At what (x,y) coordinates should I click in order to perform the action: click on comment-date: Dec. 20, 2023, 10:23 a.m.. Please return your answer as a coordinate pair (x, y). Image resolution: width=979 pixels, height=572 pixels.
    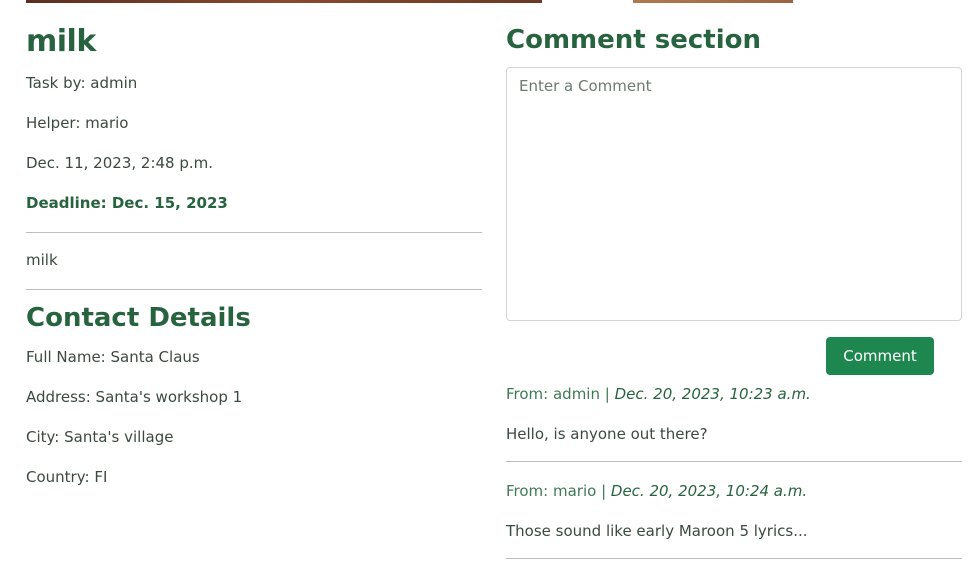
    Looking at the image, I should click on (712, 394).